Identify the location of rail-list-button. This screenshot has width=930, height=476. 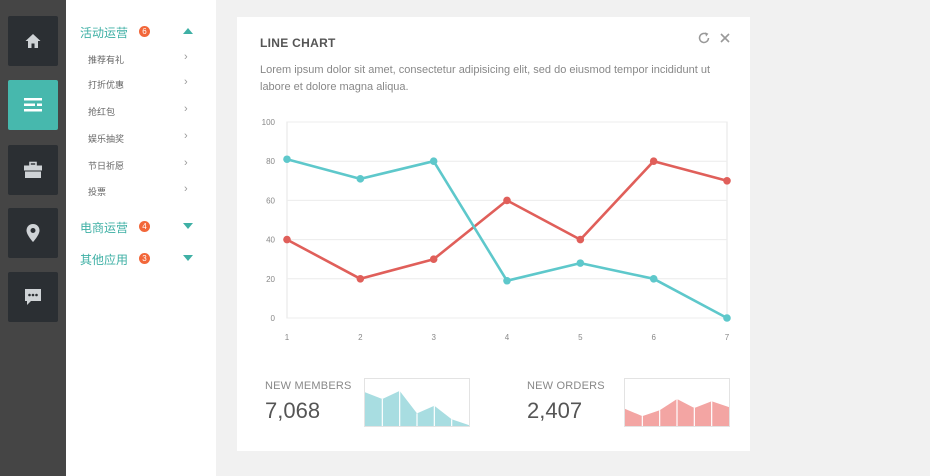
(33, 105).